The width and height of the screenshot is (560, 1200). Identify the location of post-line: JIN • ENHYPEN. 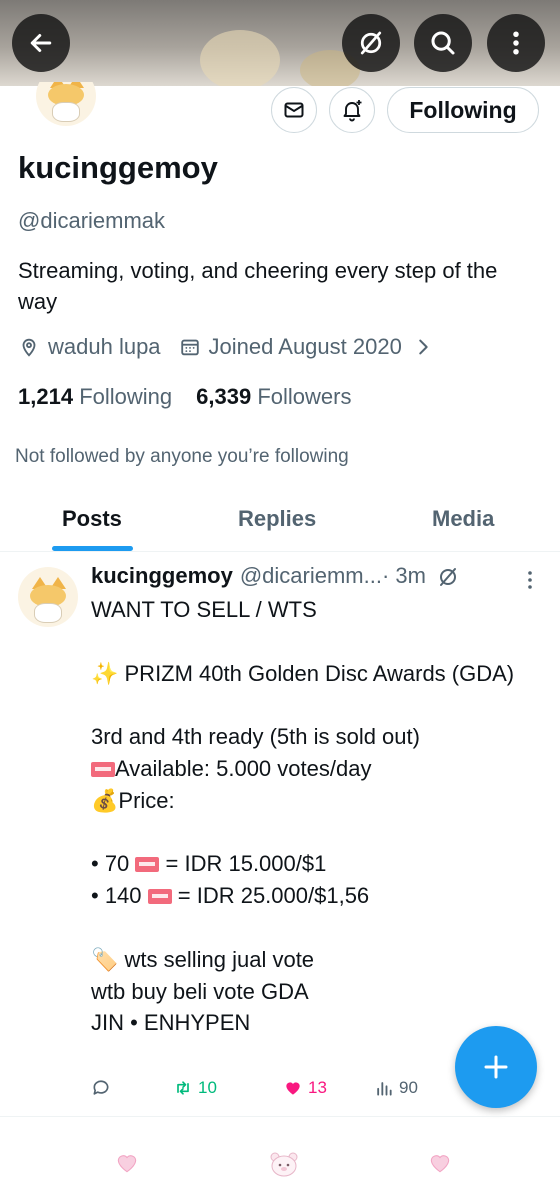
(171, 1023).